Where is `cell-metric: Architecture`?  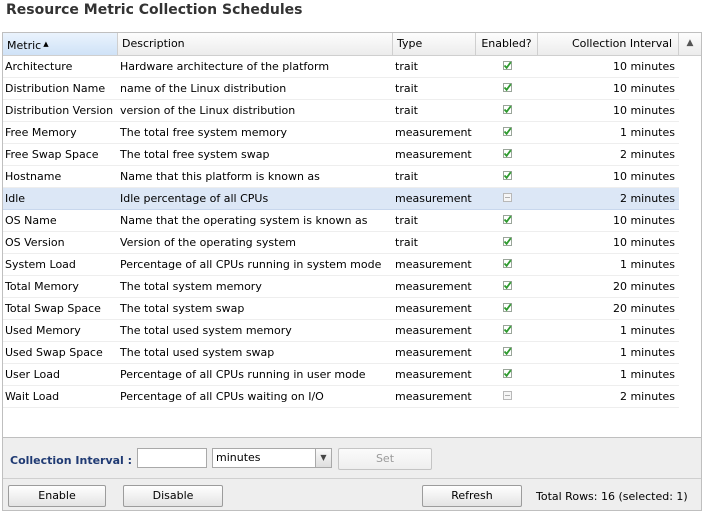 cell-metric: Architecture is located at coordinates (39, 66).